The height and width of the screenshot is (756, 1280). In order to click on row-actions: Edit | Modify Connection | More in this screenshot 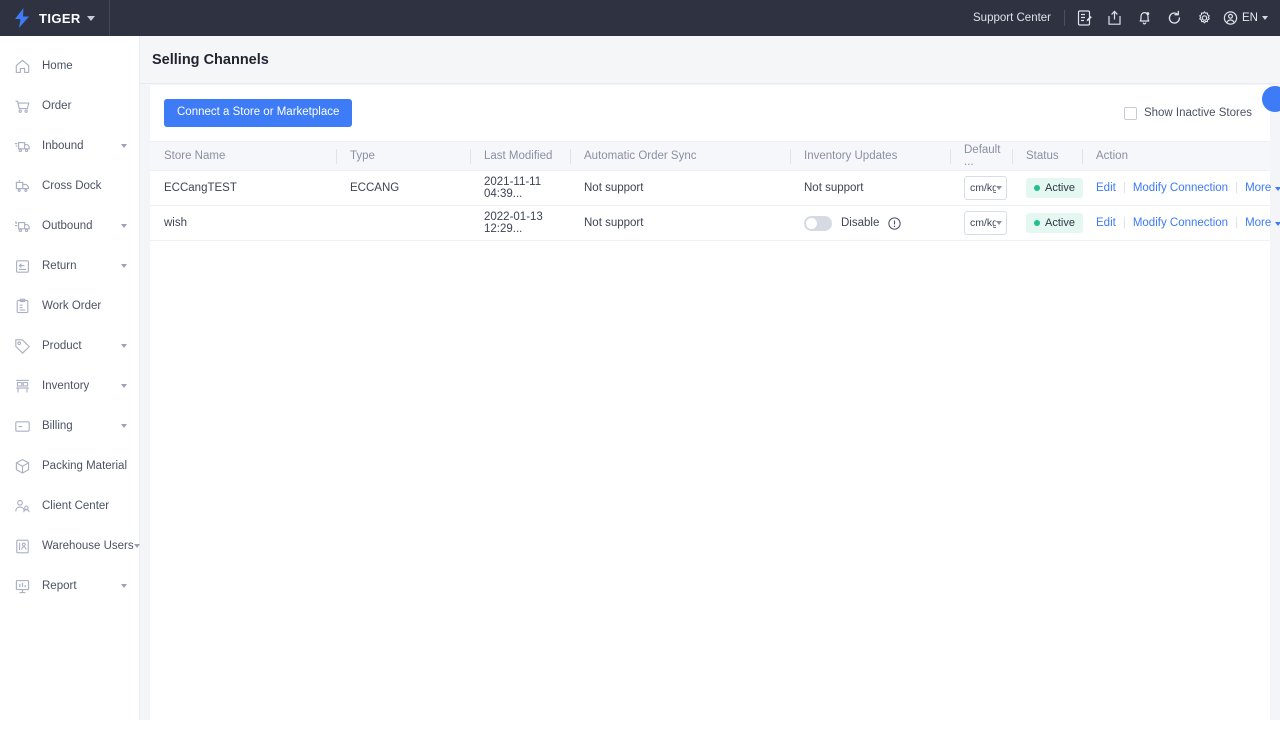, I will do `click(1188, 223)`.